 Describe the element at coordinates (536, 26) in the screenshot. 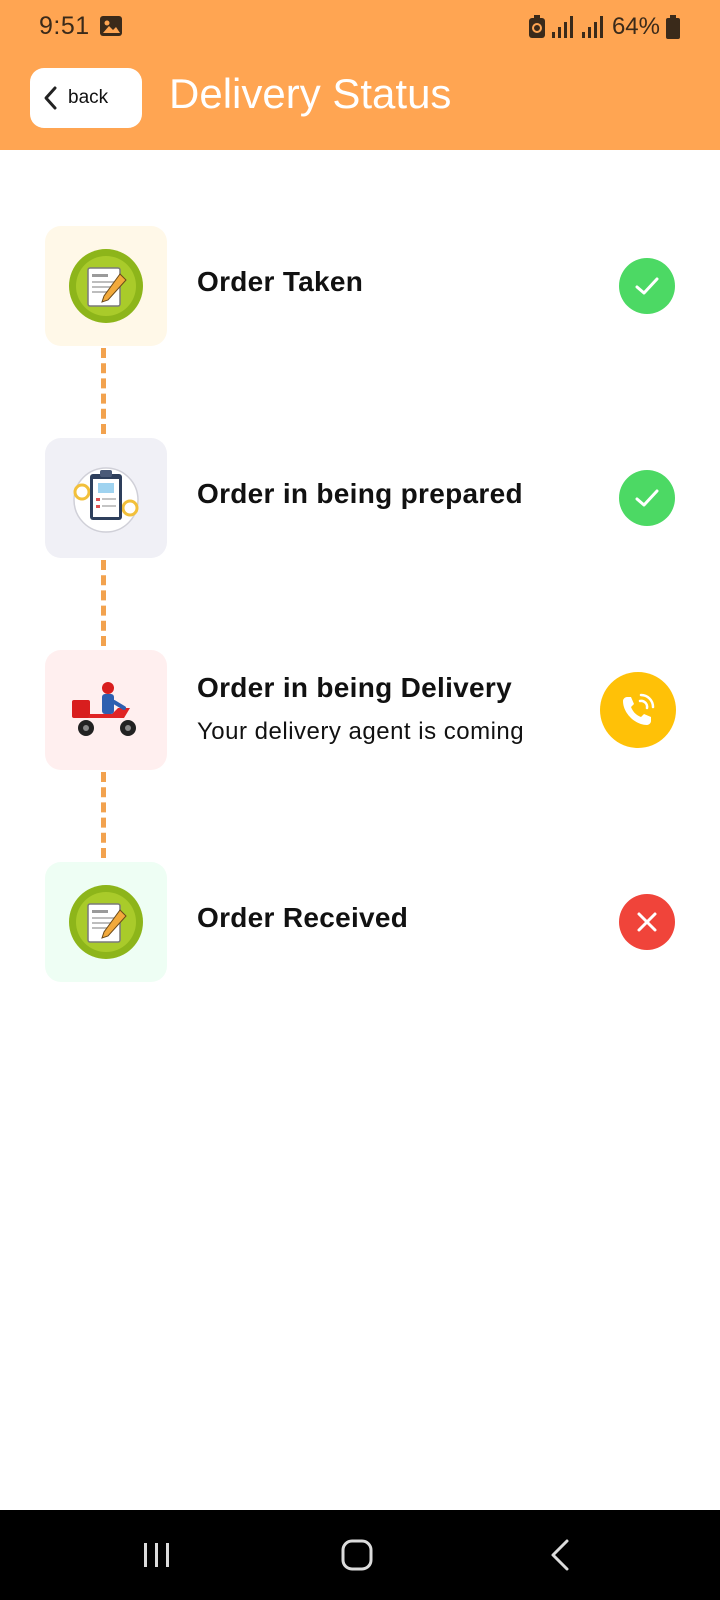

I see `battery-saver-icon` at that location.